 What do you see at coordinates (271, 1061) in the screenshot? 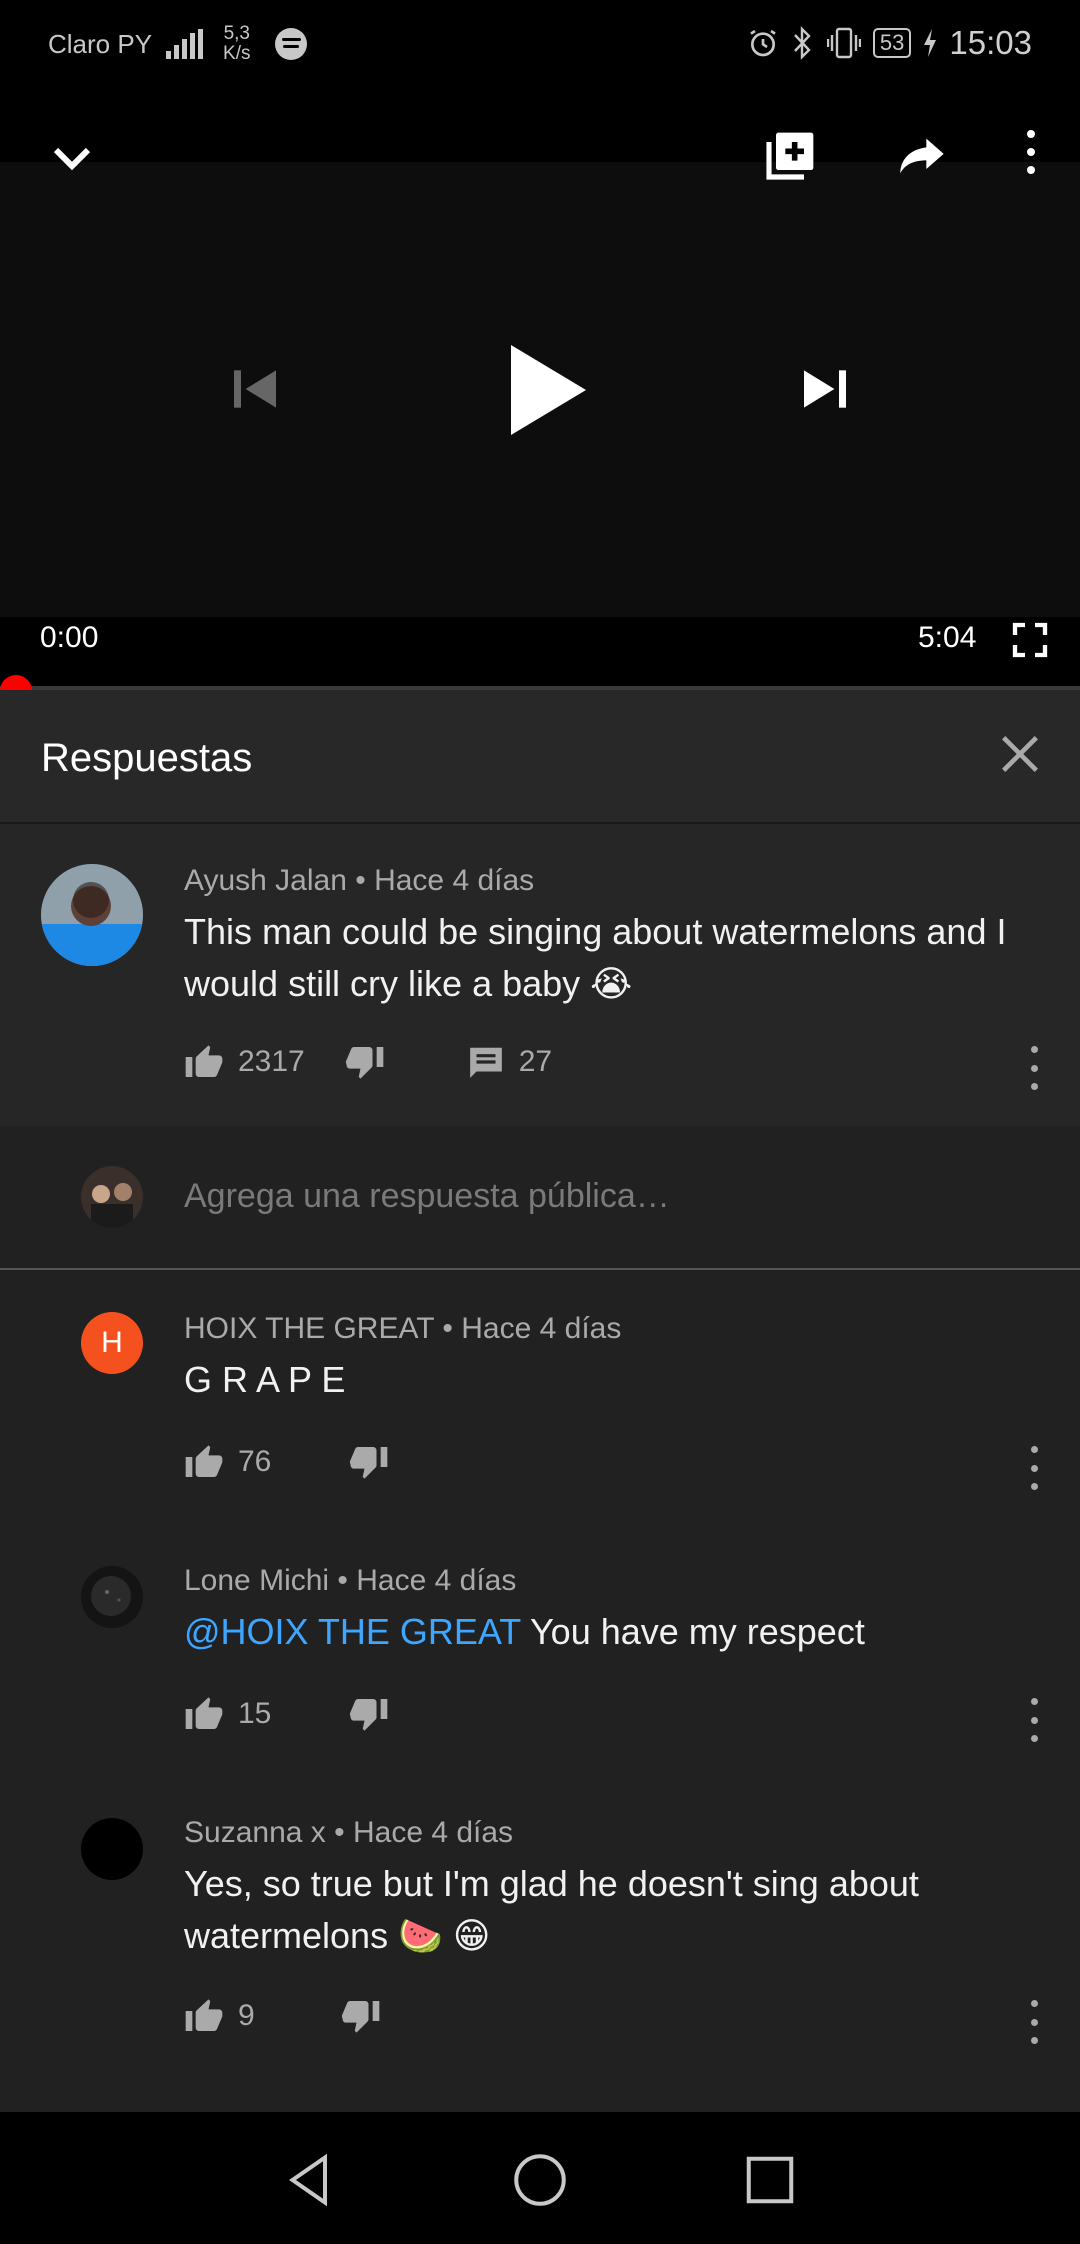
I see `like-count: 2317` at bounding box center [271, 1061].